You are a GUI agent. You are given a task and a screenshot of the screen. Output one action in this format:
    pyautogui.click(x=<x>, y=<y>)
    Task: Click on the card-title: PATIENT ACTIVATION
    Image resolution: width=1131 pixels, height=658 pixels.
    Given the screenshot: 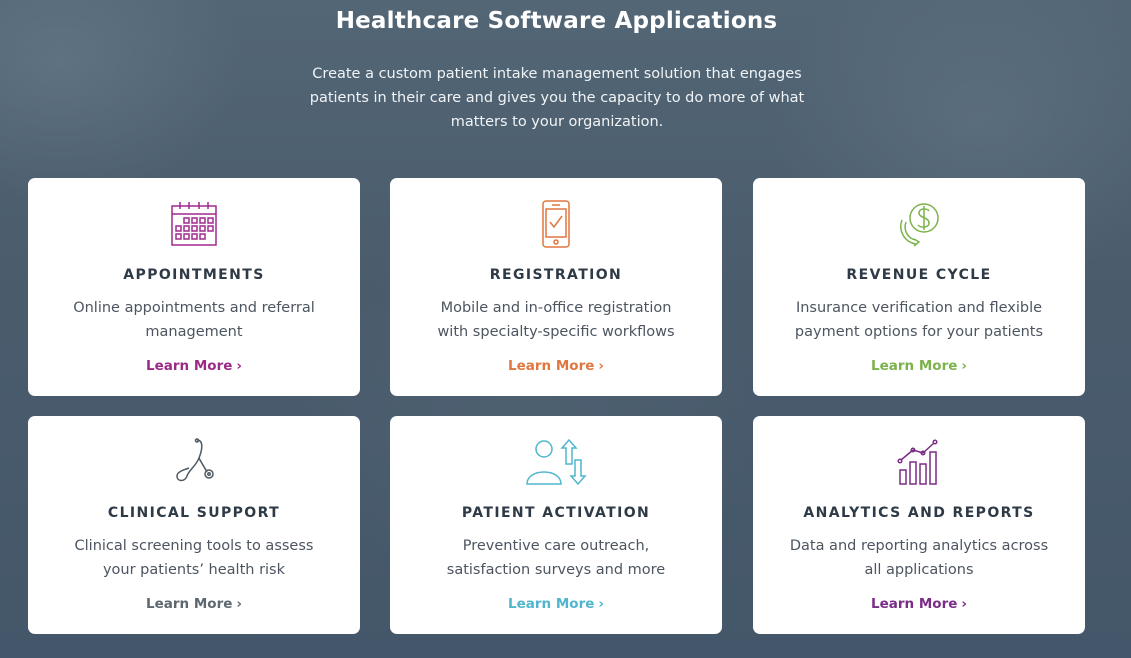 What is the action you would take?
    pyautogui.click(x=556, y=513)
    